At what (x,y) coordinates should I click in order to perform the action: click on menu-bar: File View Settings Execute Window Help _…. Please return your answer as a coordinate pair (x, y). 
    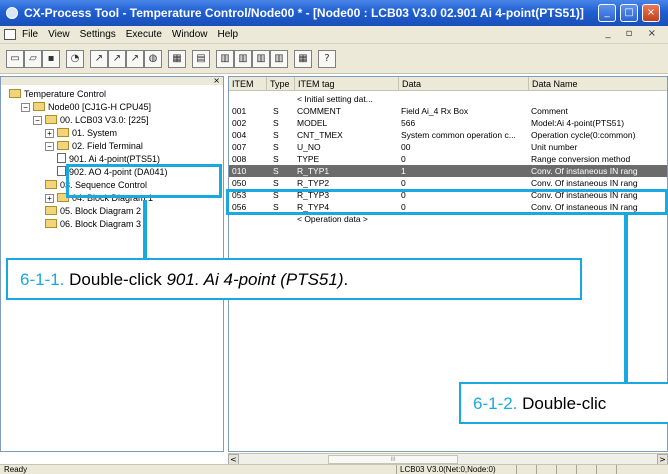
    Looking at the image, I should click on (334, 35).